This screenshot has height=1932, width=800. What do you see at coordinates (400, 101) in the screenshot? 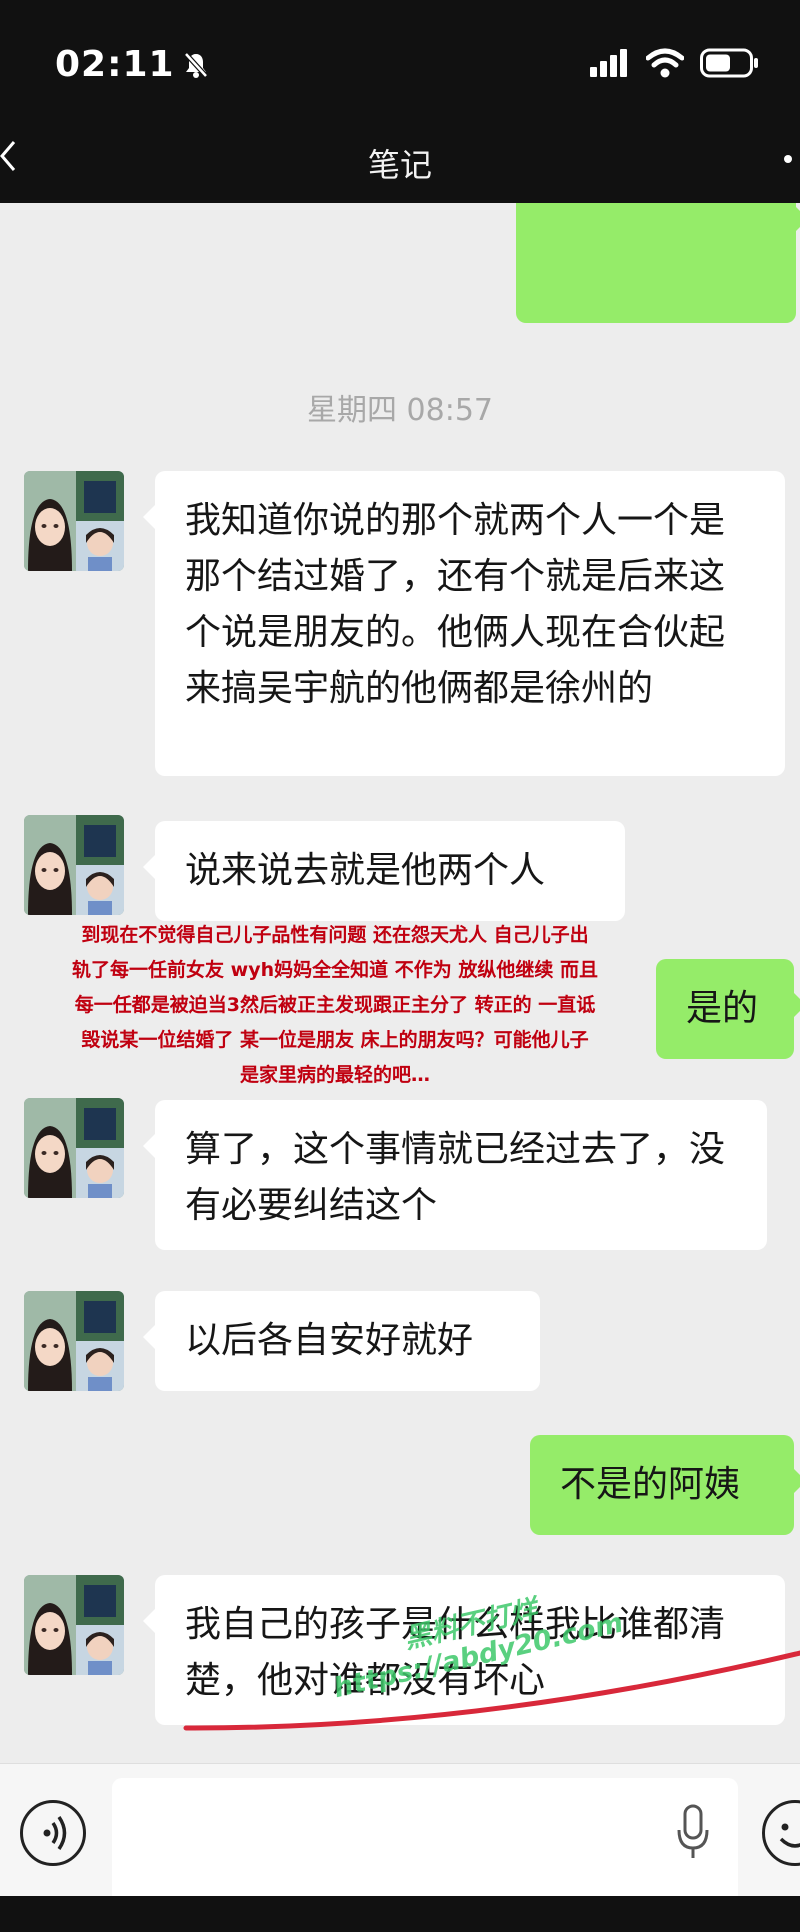
I see `top-bar: 02:11 笔记` at bounding box center [400, 101].